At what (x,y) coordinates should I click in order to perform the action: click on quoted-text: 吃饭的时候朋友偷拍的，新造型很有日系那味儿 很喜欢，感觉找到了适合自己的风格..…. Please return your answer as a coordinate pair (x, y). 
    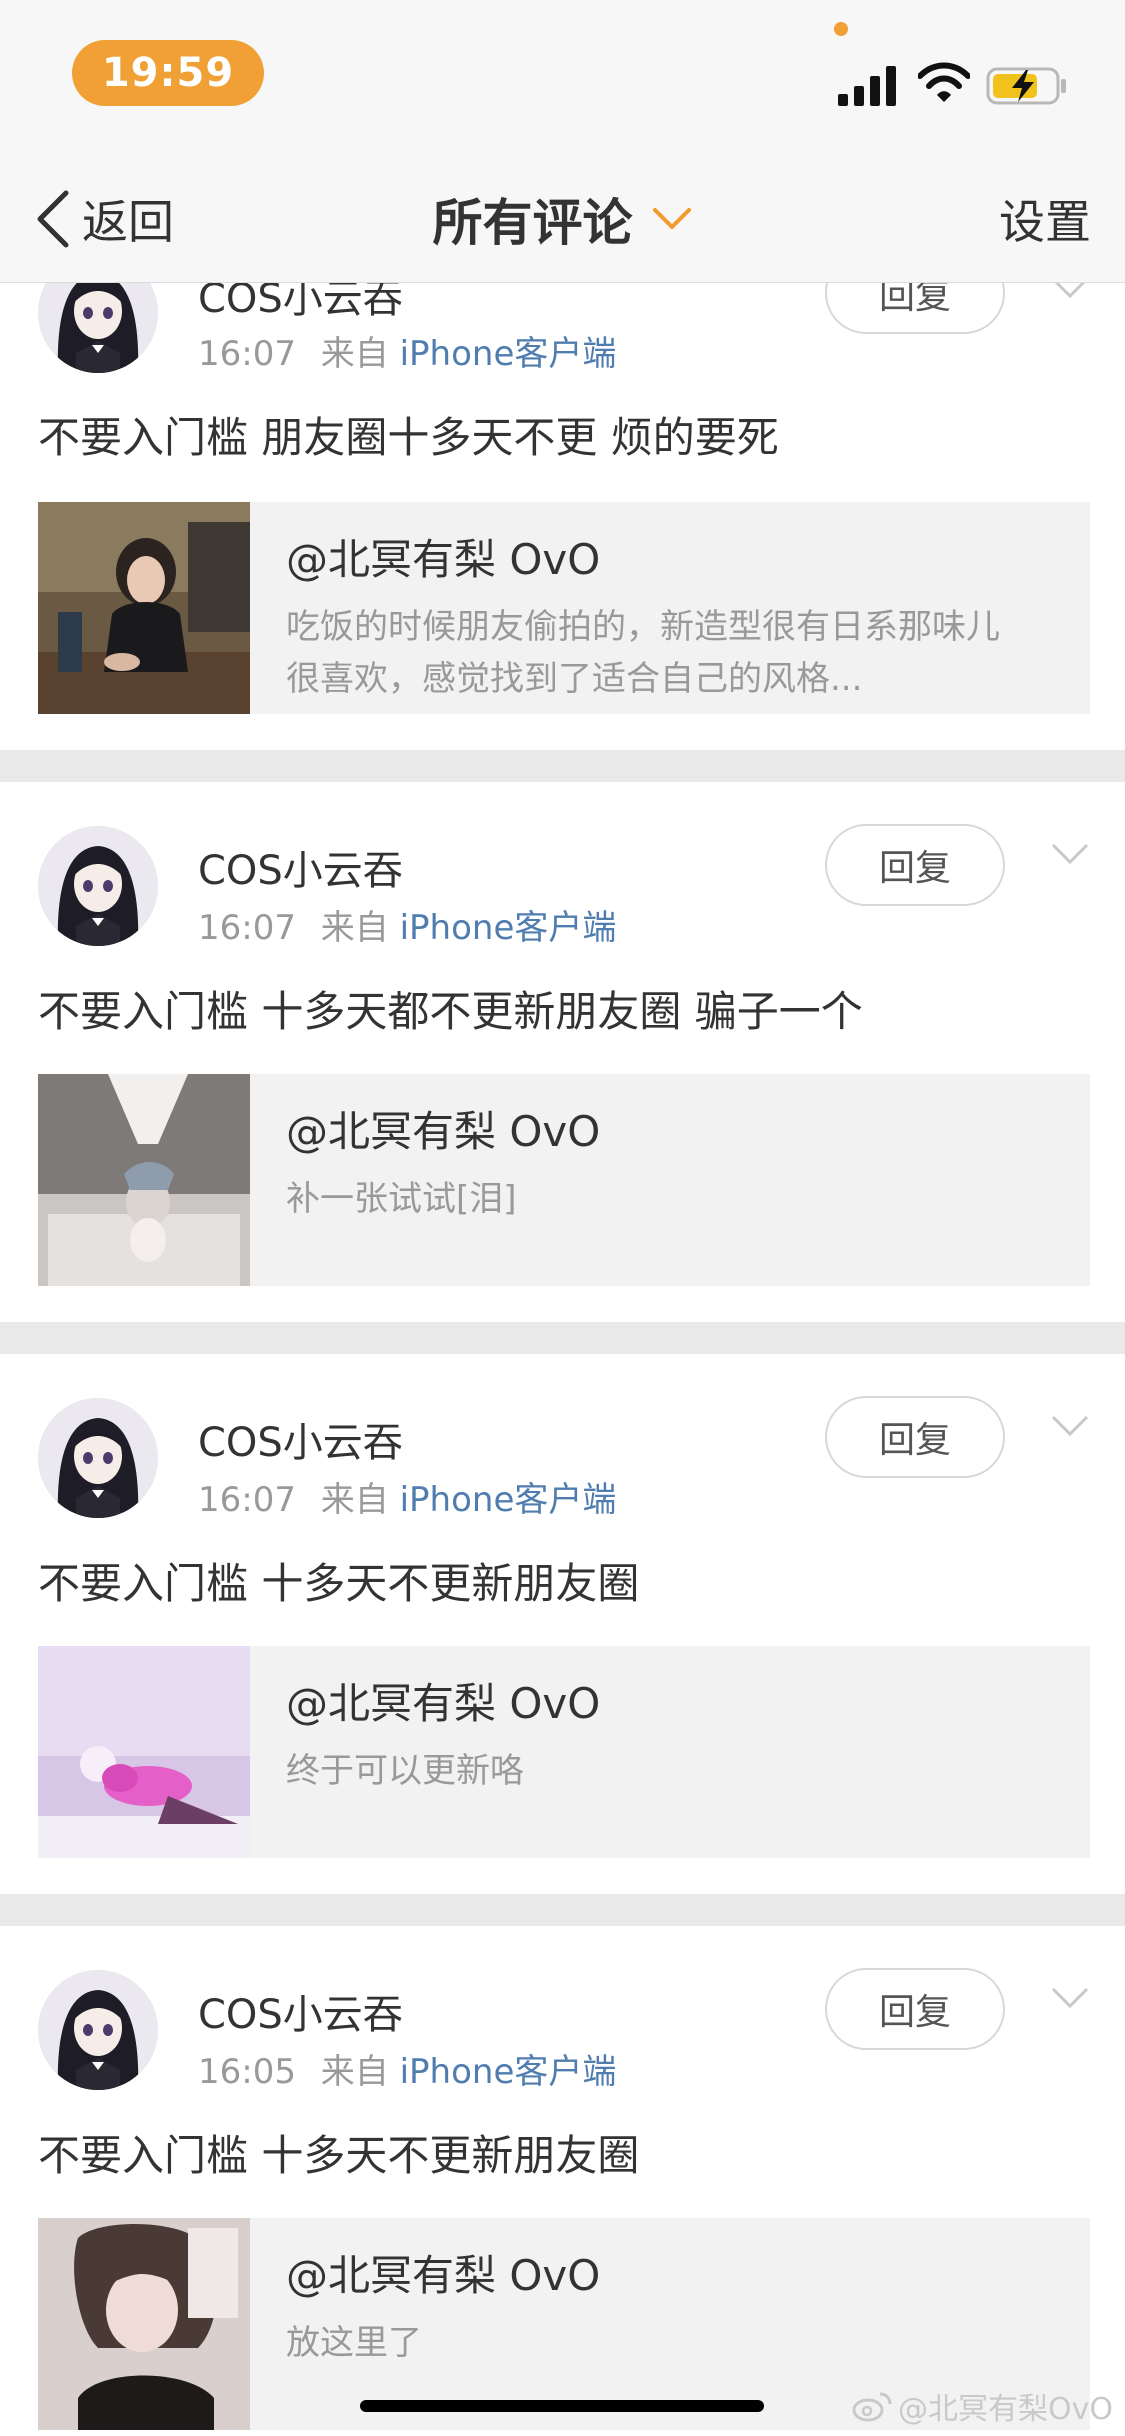
    Looking at the image, I should click on (643, 653).